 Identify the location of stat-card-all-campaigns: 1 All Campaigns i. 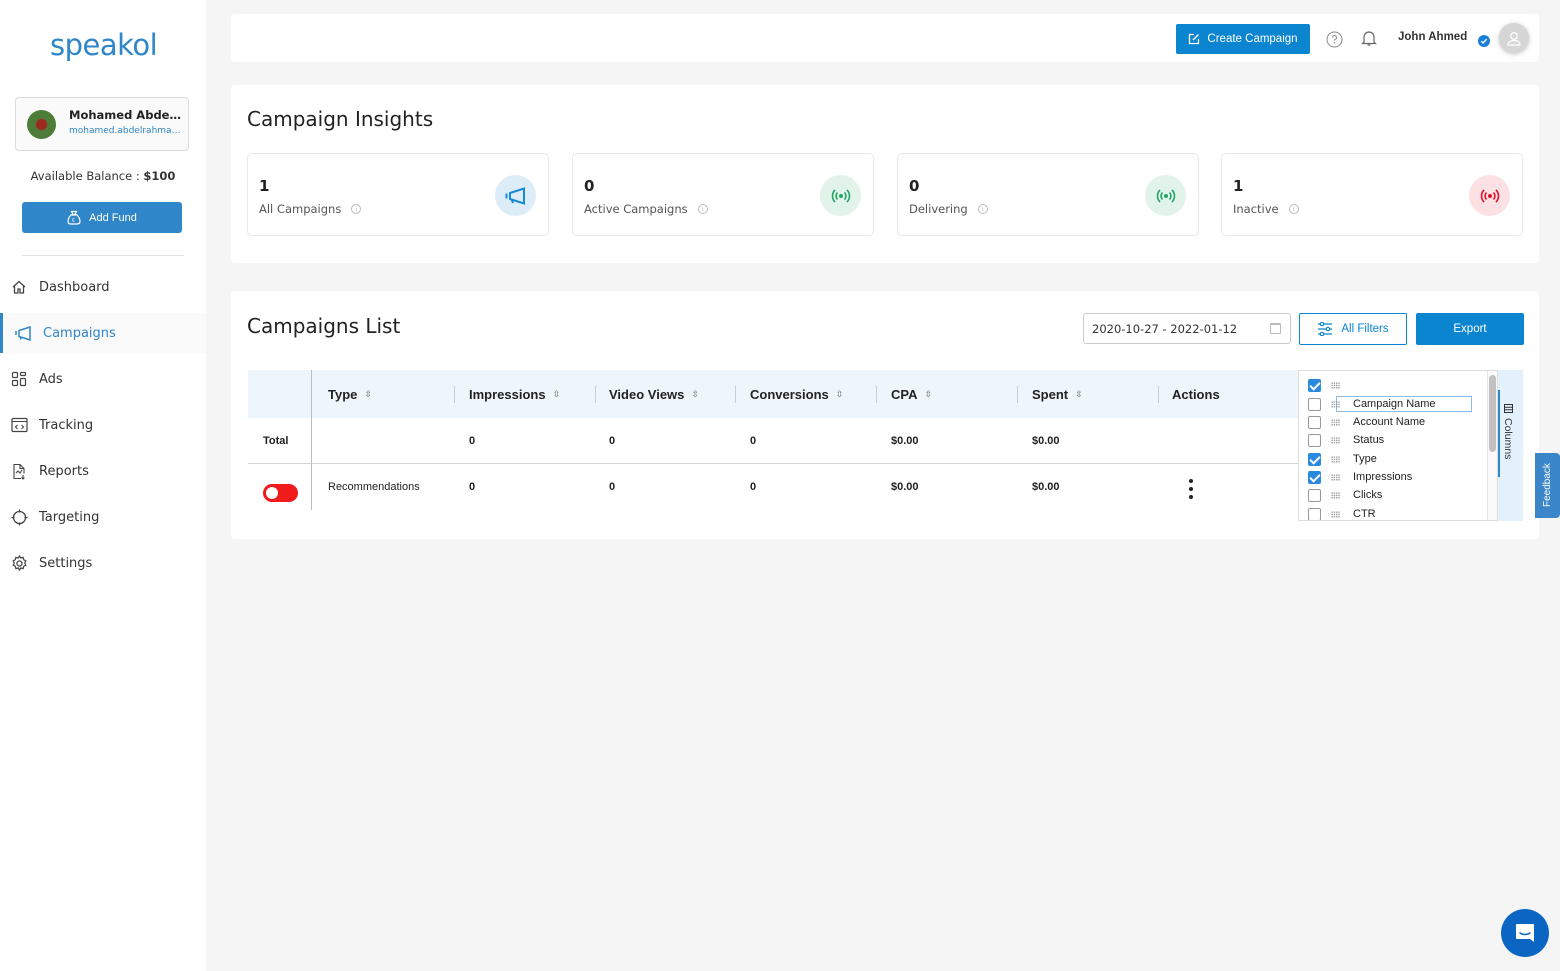
(398, 194).